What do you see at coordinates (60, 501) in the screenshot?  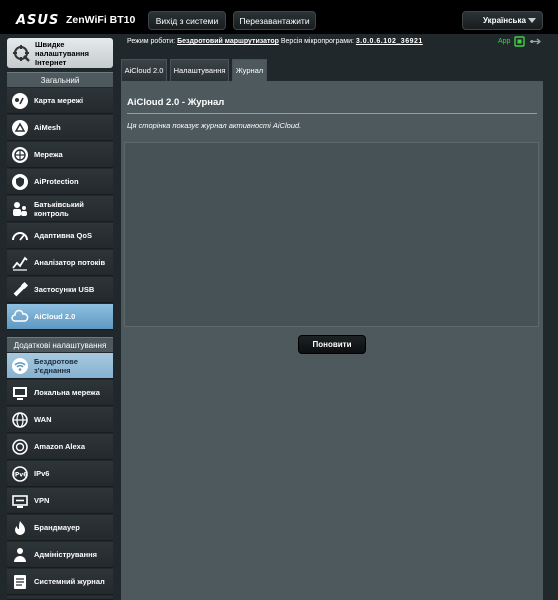 I see `sidebar-item-vpn: VPN` at bounding box center [60, 501].